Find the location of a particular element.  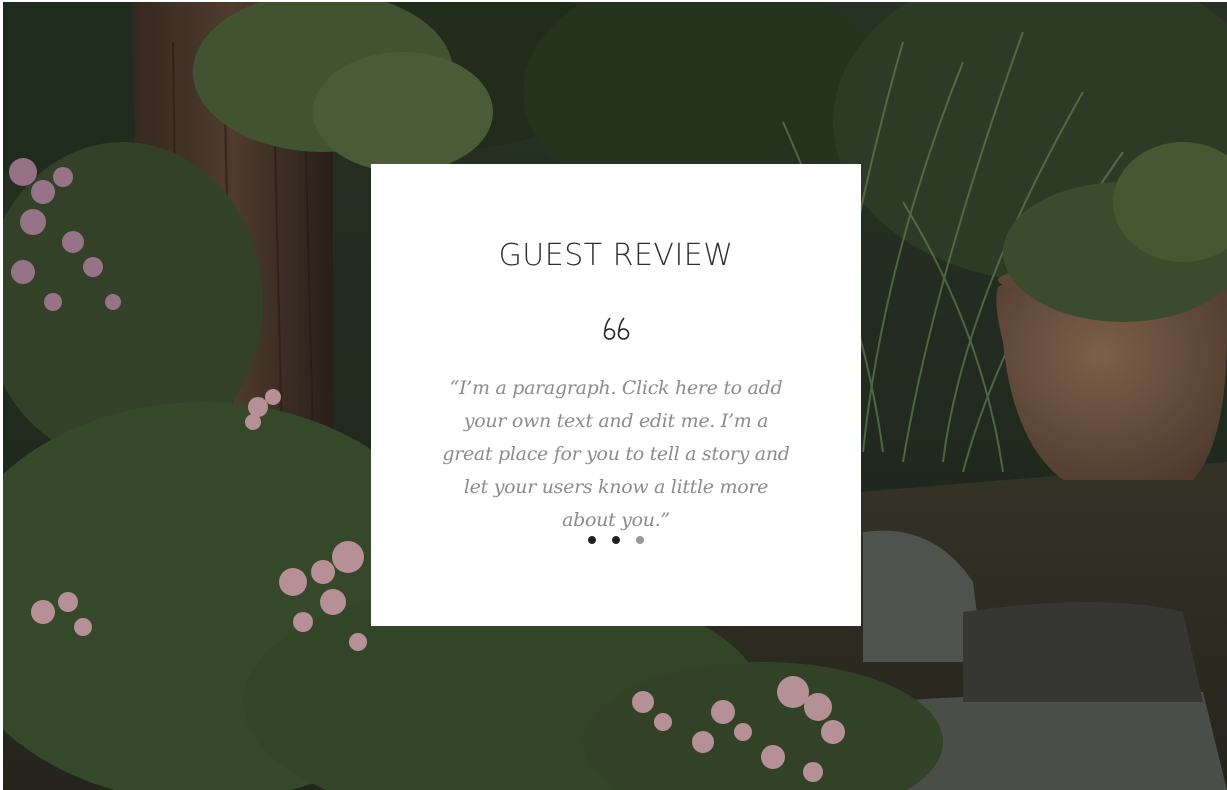

slide-pagination is located at coordinates (616, 540).